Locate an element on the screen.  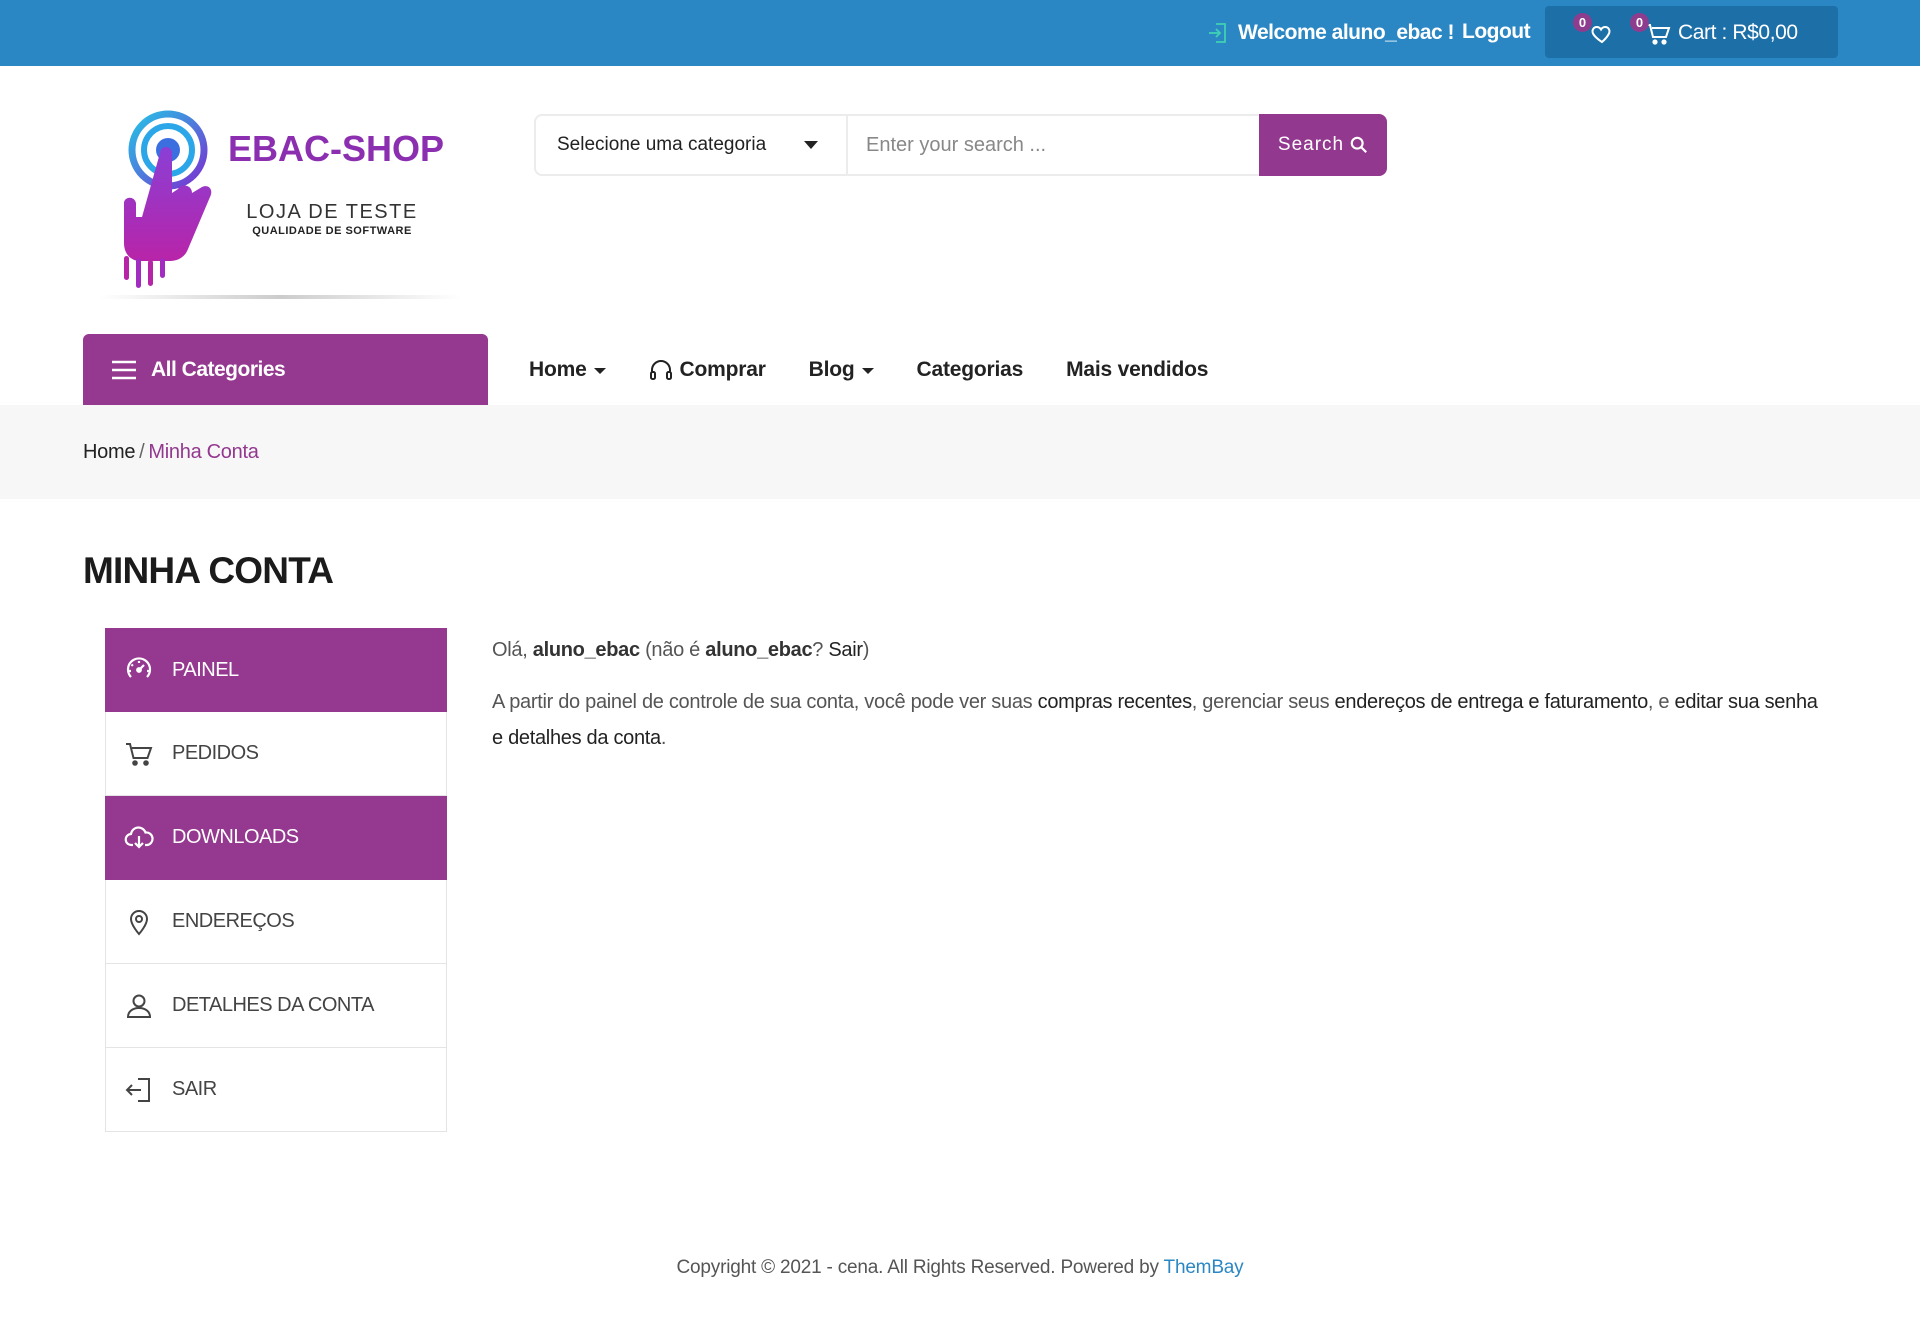
search-bar: Selecione uma categoria Search is located at coordinates (960, 145).